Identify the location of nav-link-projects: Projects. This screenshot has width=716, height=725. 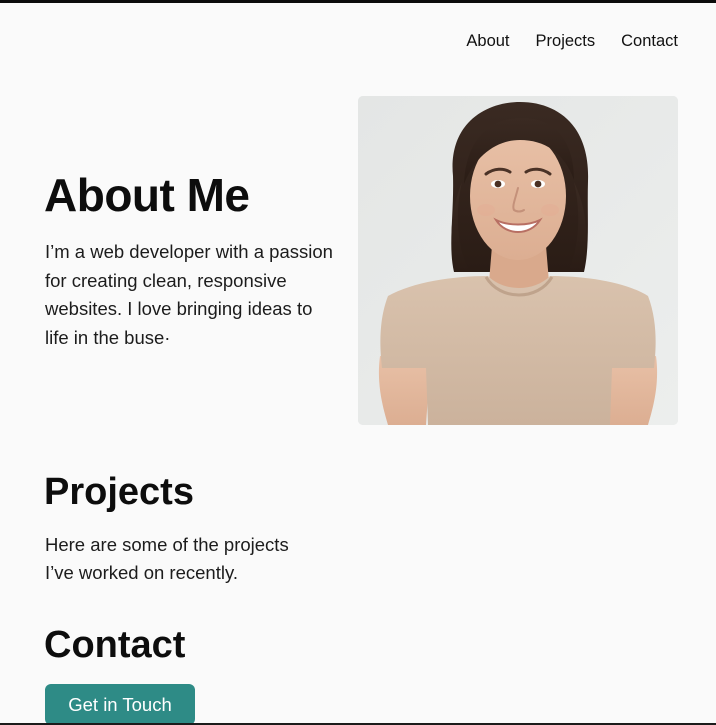
(566, 41).